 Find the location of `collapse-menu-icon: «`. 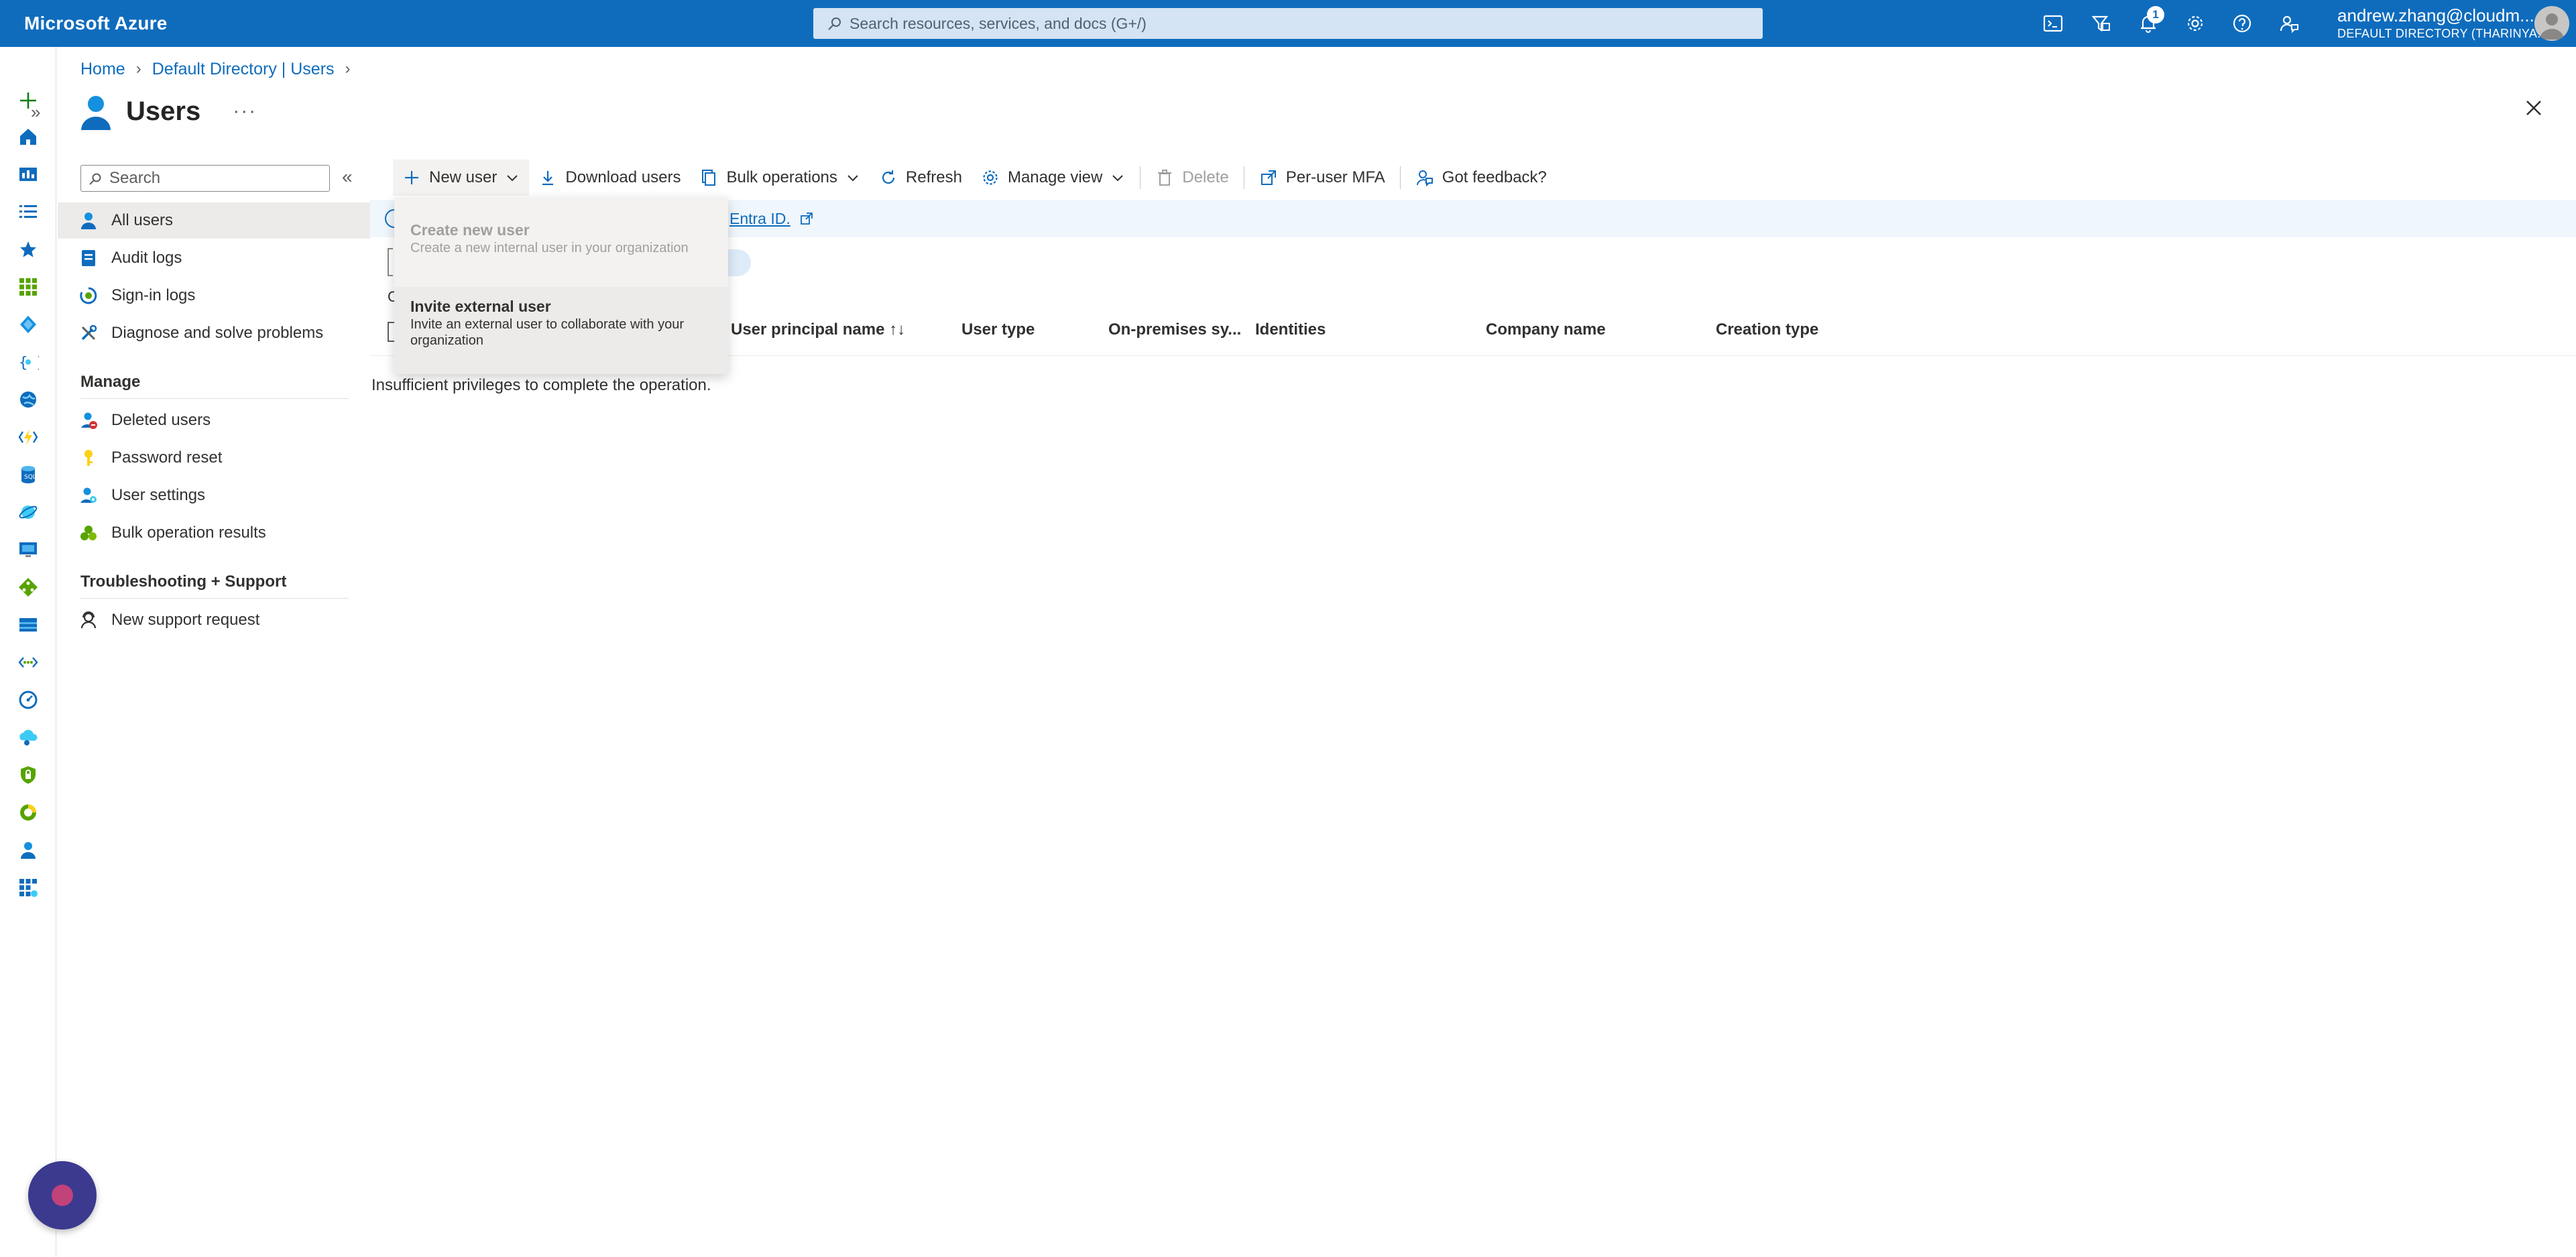

collapse-menu-icon: « is located at coordinates (347, 177).